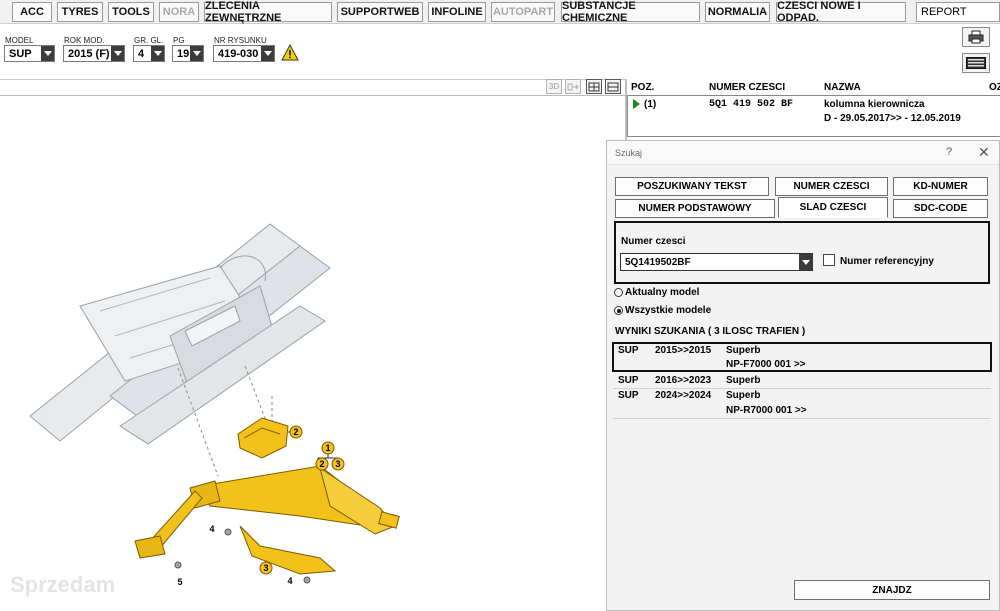 This screenshot has width=1000, height=611. I want to click on callout-2b-label: 2, so click(321, 464).